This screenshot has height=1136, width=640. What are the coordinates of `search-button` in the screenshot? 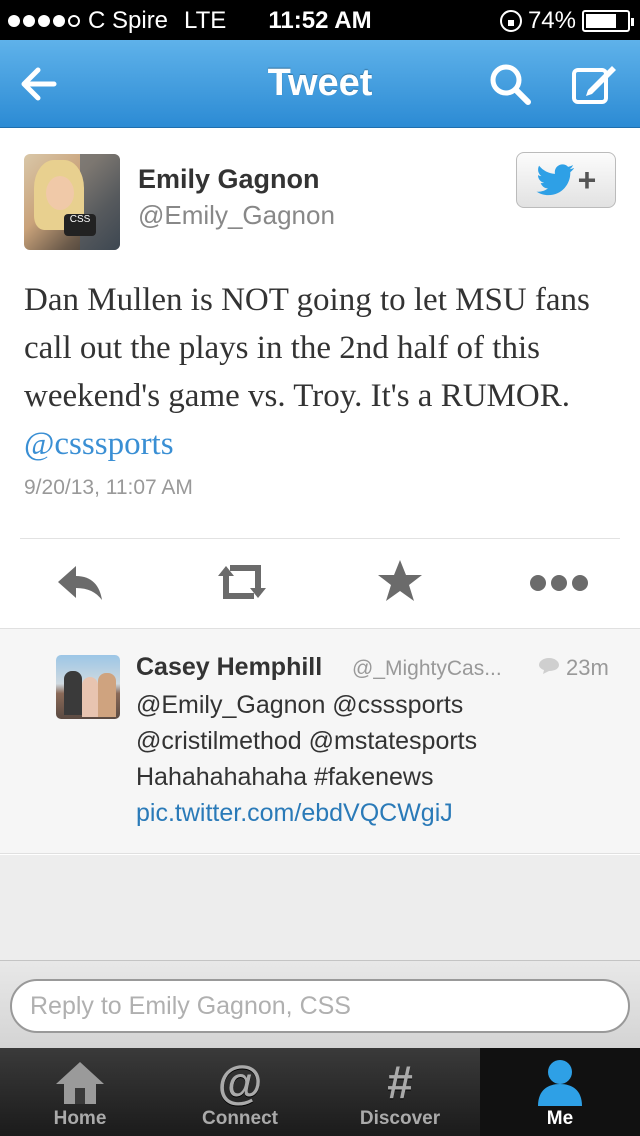 It's located at (510, 84).